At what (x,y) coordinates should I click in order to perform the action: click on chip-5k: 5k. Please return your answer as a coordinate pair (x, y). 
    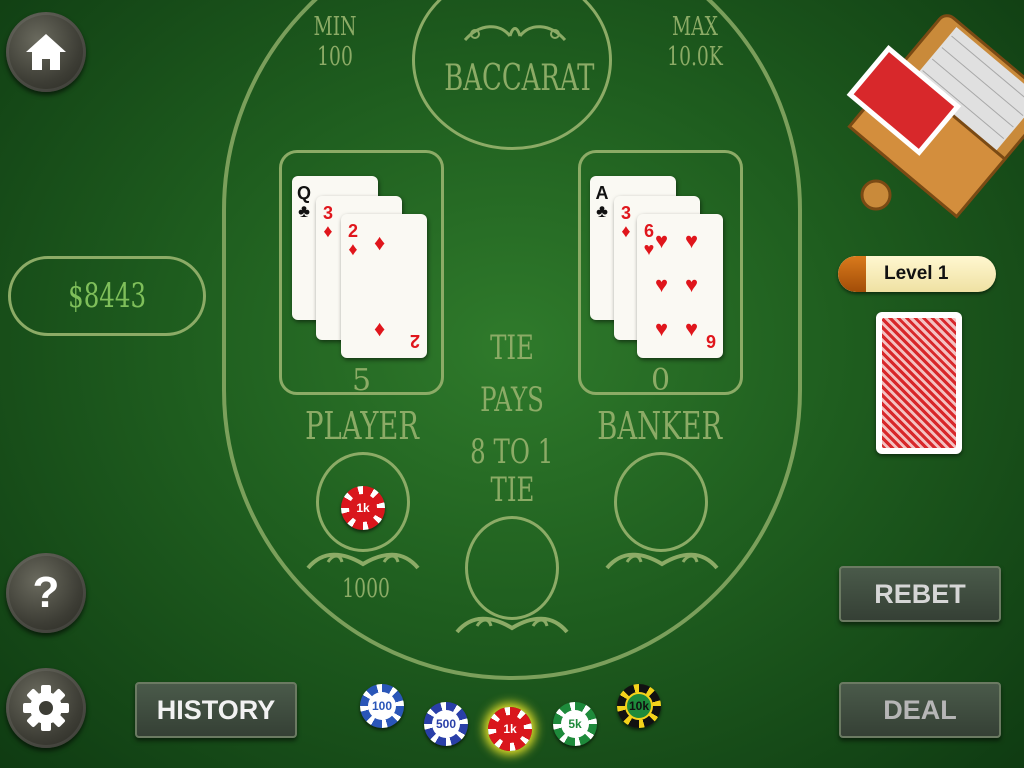
    Looking at the image, I should click on (575, 724).